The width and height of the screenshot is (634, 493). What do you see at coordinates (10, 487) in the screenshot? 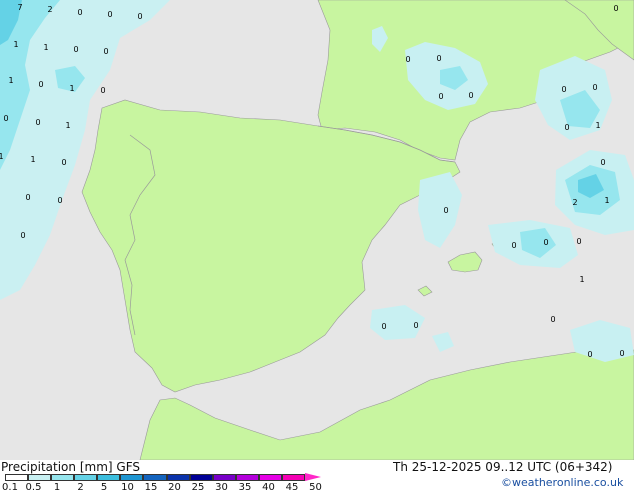
I see `scale-tick-label: 0.1` at bounding box center [10, 487].